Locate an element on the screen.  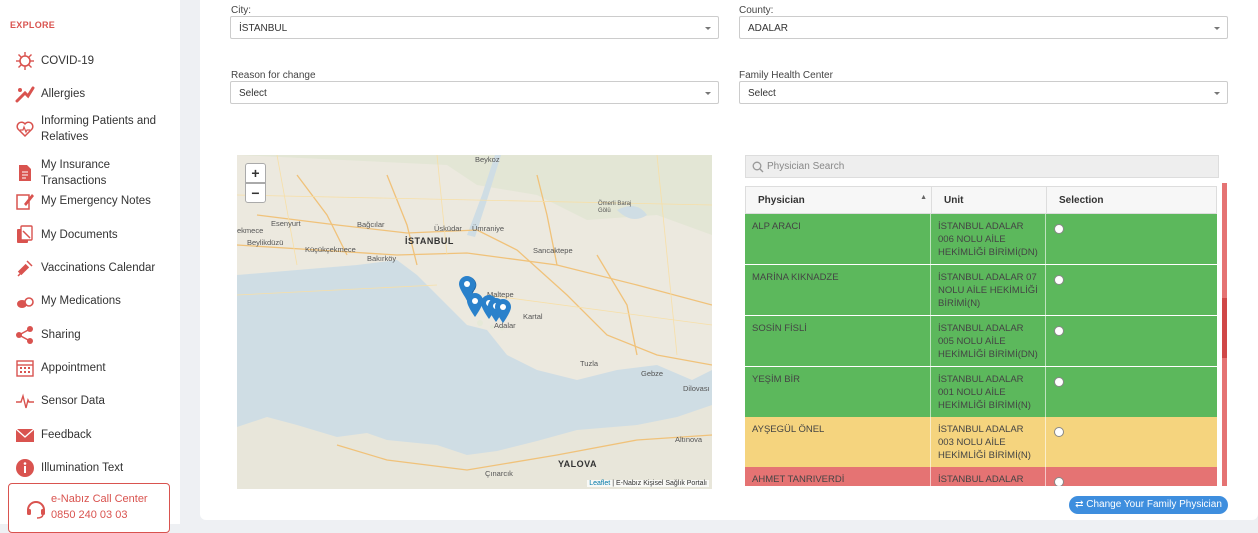
search-placeholder: Physician Search is located at coordinates (806, 166).